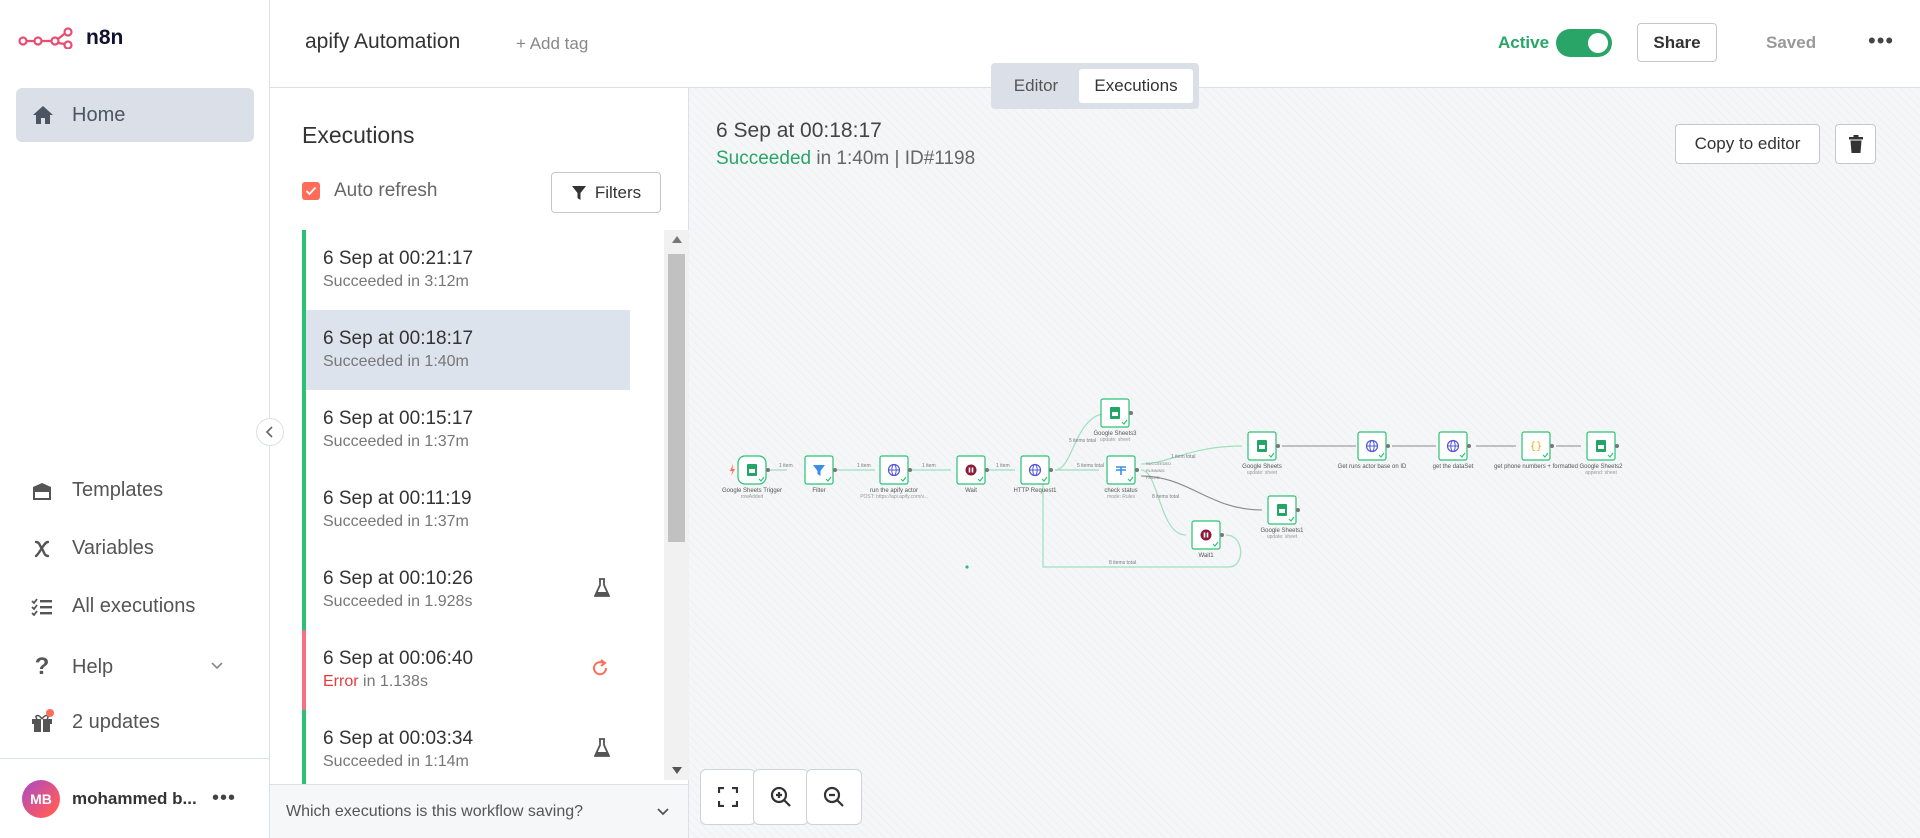 This screenshot has width=1920, height=838. What do you see at coordinates (1584, 43) in the screenshot?
I see `active-toggle` at bounding box center [1584, 43].